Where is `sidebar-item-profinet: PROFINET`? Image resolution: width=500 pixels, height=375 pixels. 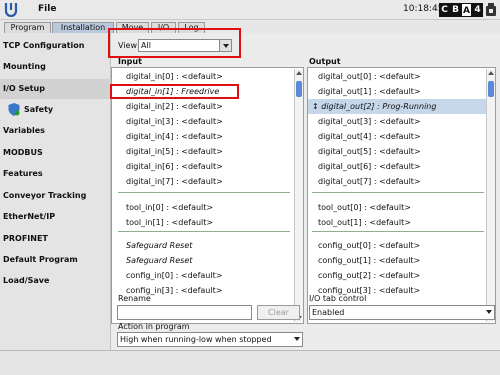 sidebar-item-profinet: PROFINET is located at coordinates (55, 239).